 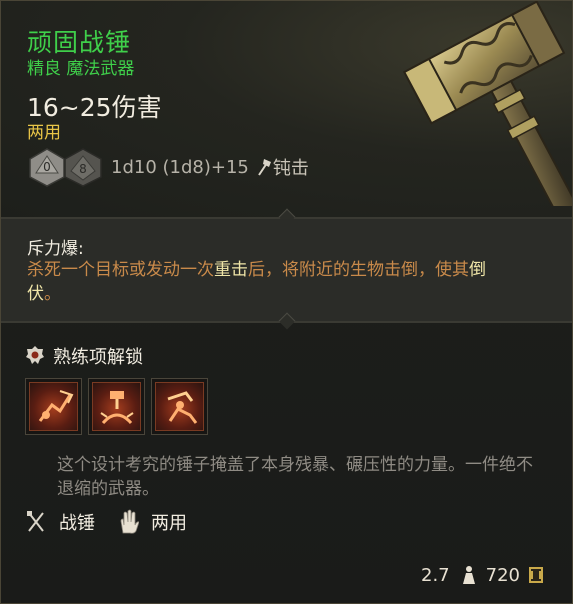 I want to click on die-face-1: 0, so click(x=47, y=167).